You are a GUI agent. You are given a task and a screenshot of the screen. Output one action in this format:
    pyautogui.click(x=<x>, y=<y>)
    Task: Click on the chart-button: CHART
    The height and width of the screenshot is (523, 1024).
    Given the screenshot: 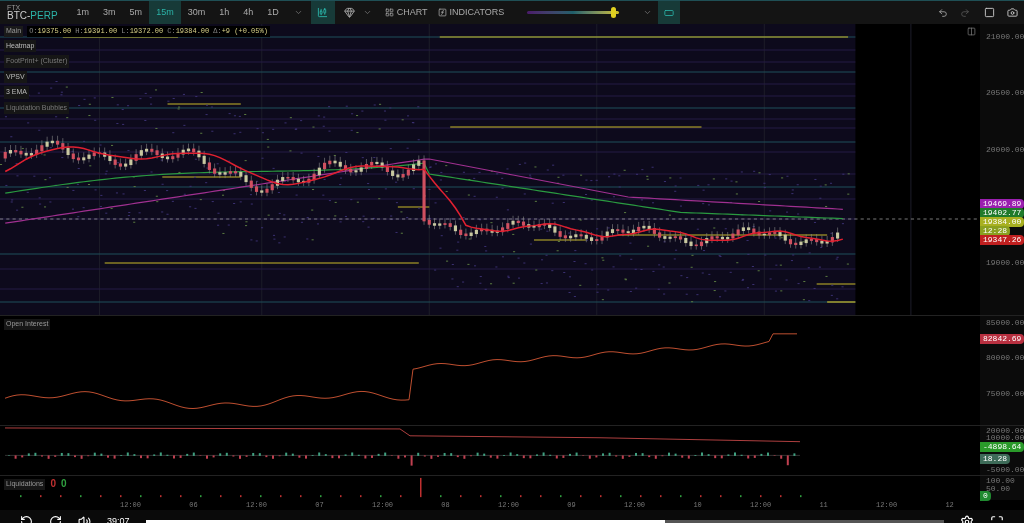 What is the action you would take?
    pyautogui.click(x=406, y=12)
    